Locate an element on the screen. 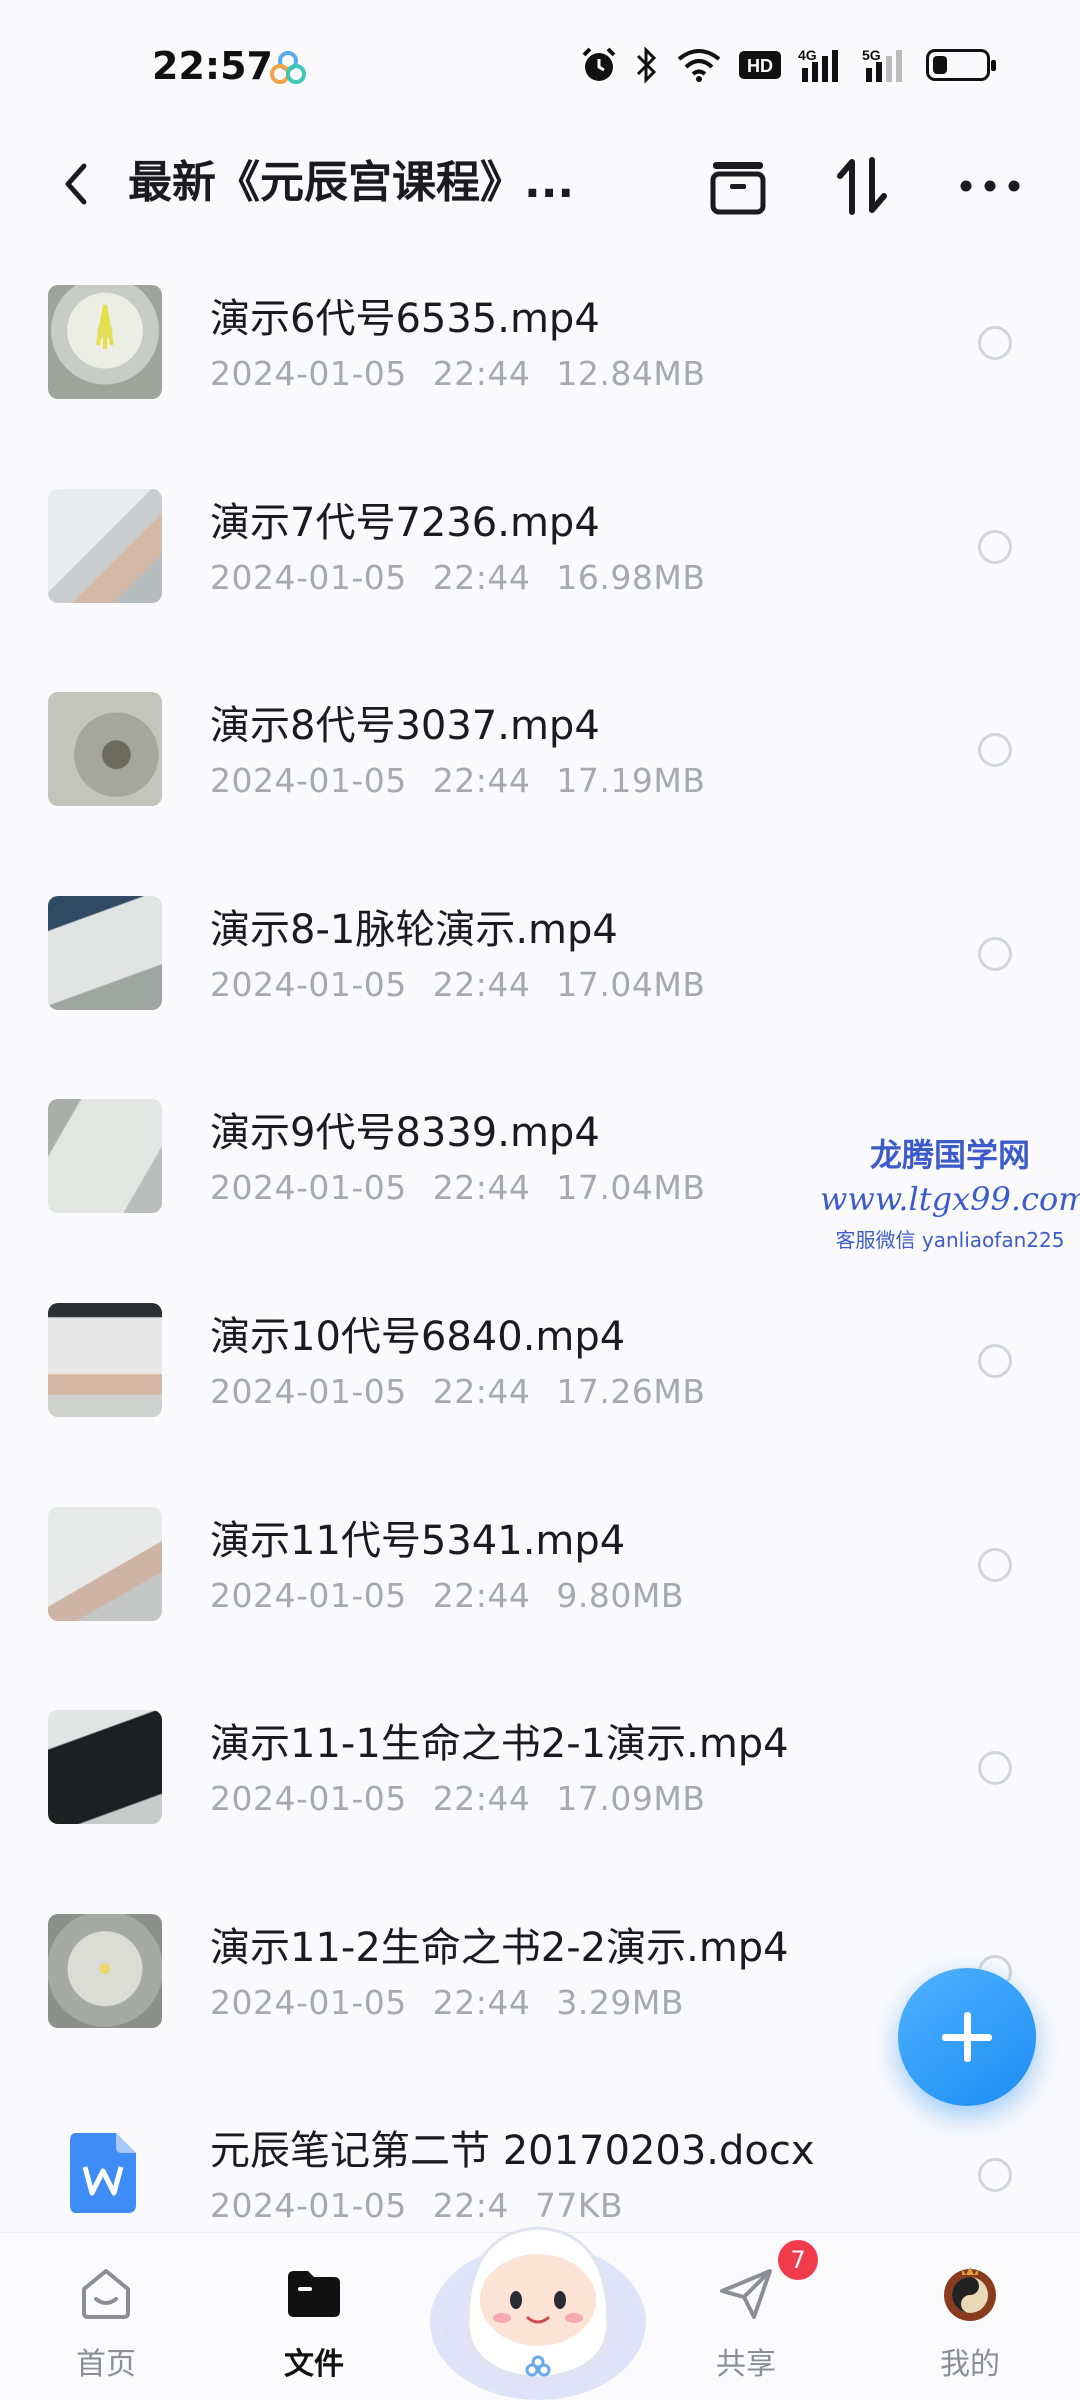 Image resolution: width=1080 pixels, height=2400 pixels. file-row: 演示8代号3037.mp4 2024-01-05 22:44 17.19MB is located at coordinates (540, 775).